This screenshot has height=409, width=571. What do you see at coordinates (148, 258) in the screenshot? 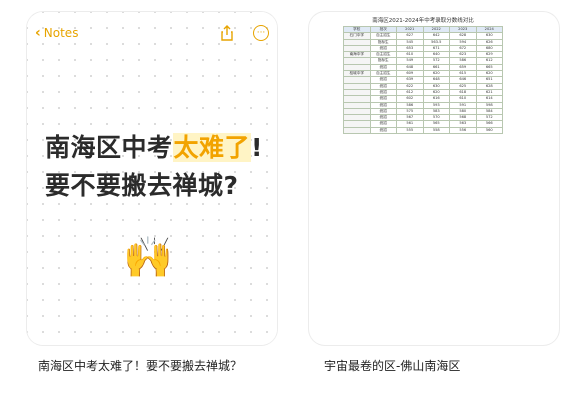
I see `raising-hands-emoji: 🙌` at bounding box center [148, 258].